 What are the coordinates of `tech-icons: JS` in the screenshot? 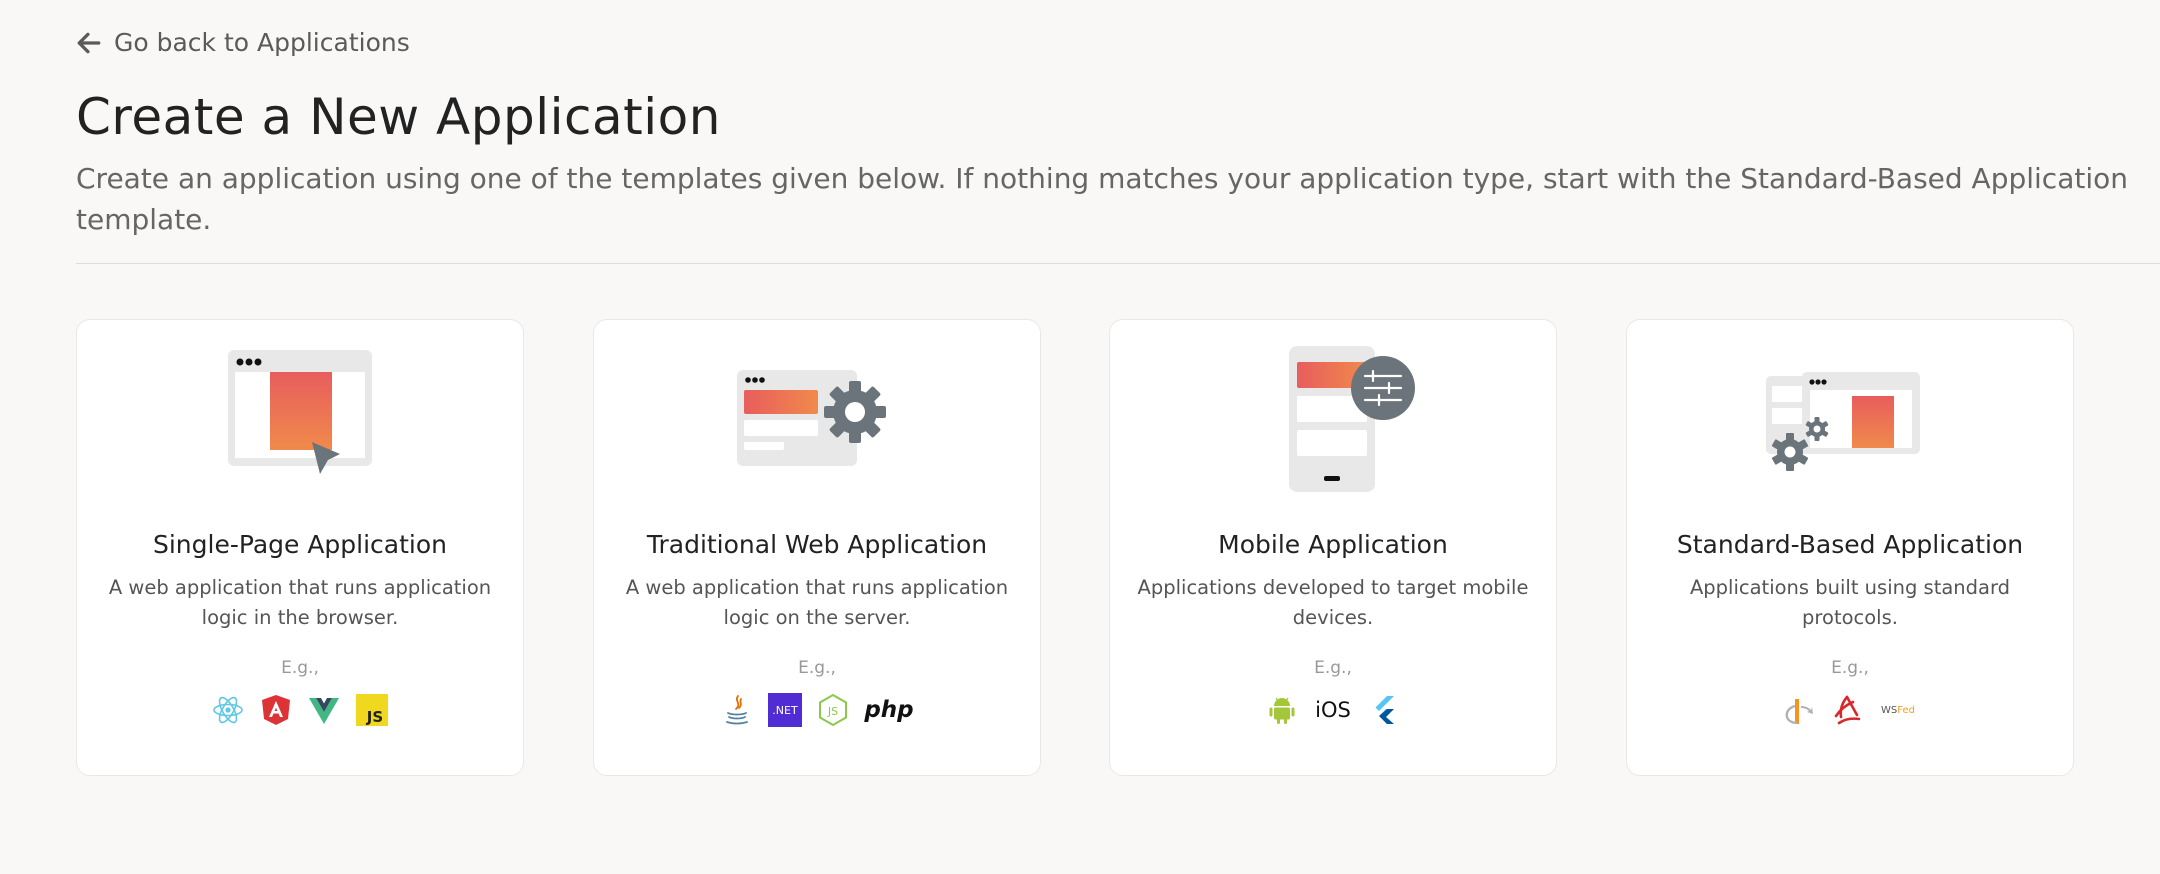 It's located at (300, 710).